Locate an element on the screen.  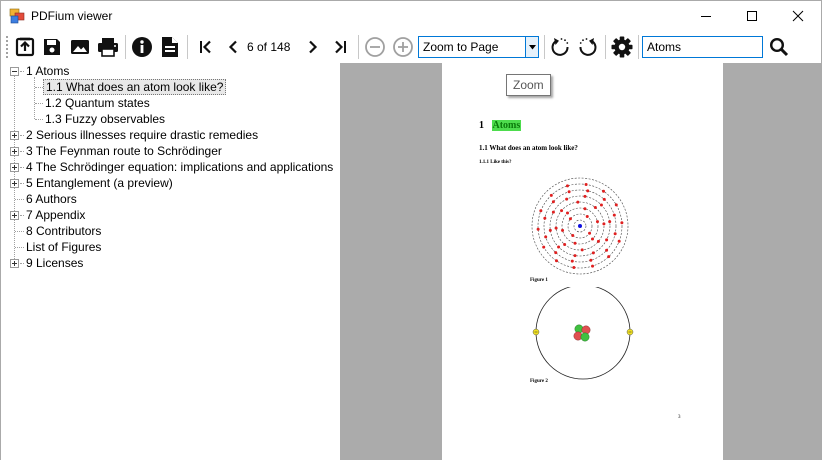
open-file-icon is located at coordinates (25, 47).